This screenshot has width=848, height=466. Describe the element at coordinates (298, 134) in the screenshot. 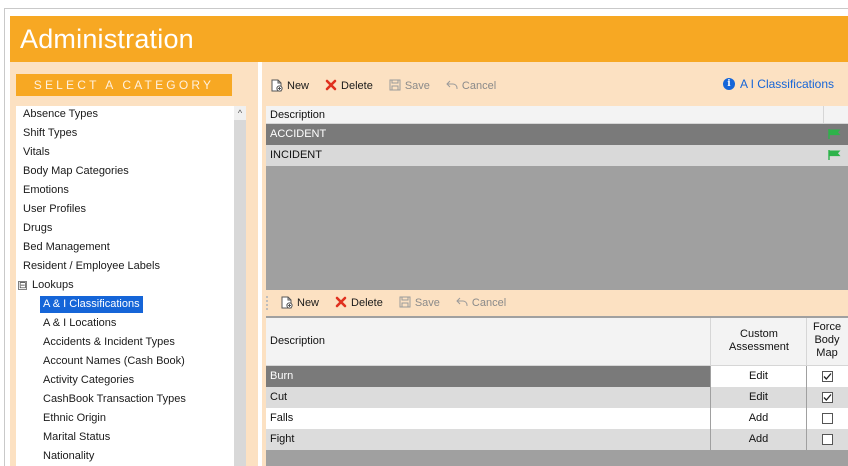

I see `row-description: ACCIDENT` at that location.